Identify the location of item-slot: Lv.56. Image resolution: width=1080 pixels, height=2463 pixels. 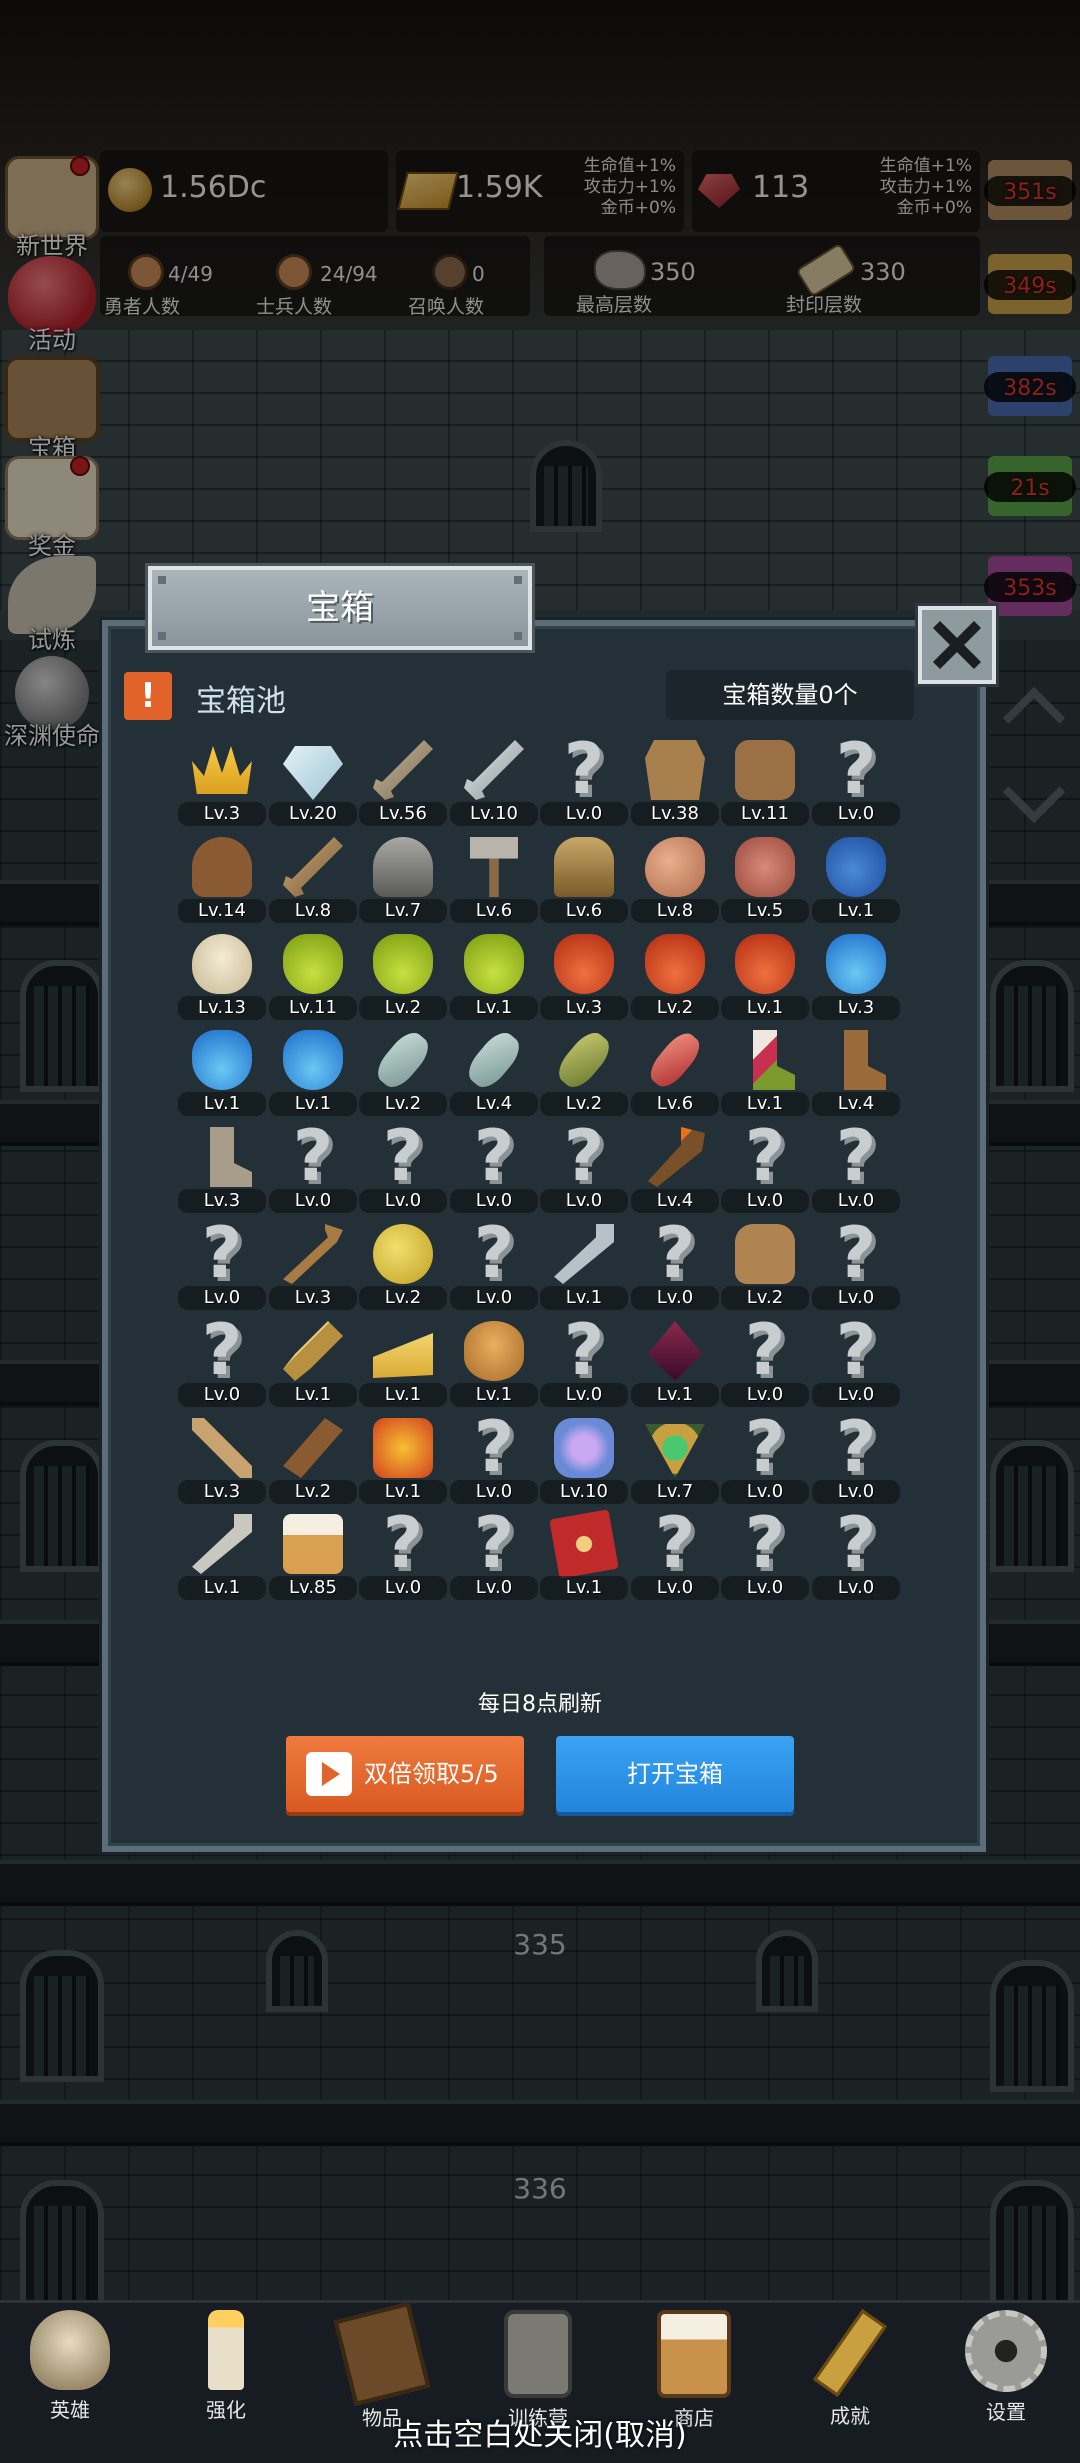
(403, 780).